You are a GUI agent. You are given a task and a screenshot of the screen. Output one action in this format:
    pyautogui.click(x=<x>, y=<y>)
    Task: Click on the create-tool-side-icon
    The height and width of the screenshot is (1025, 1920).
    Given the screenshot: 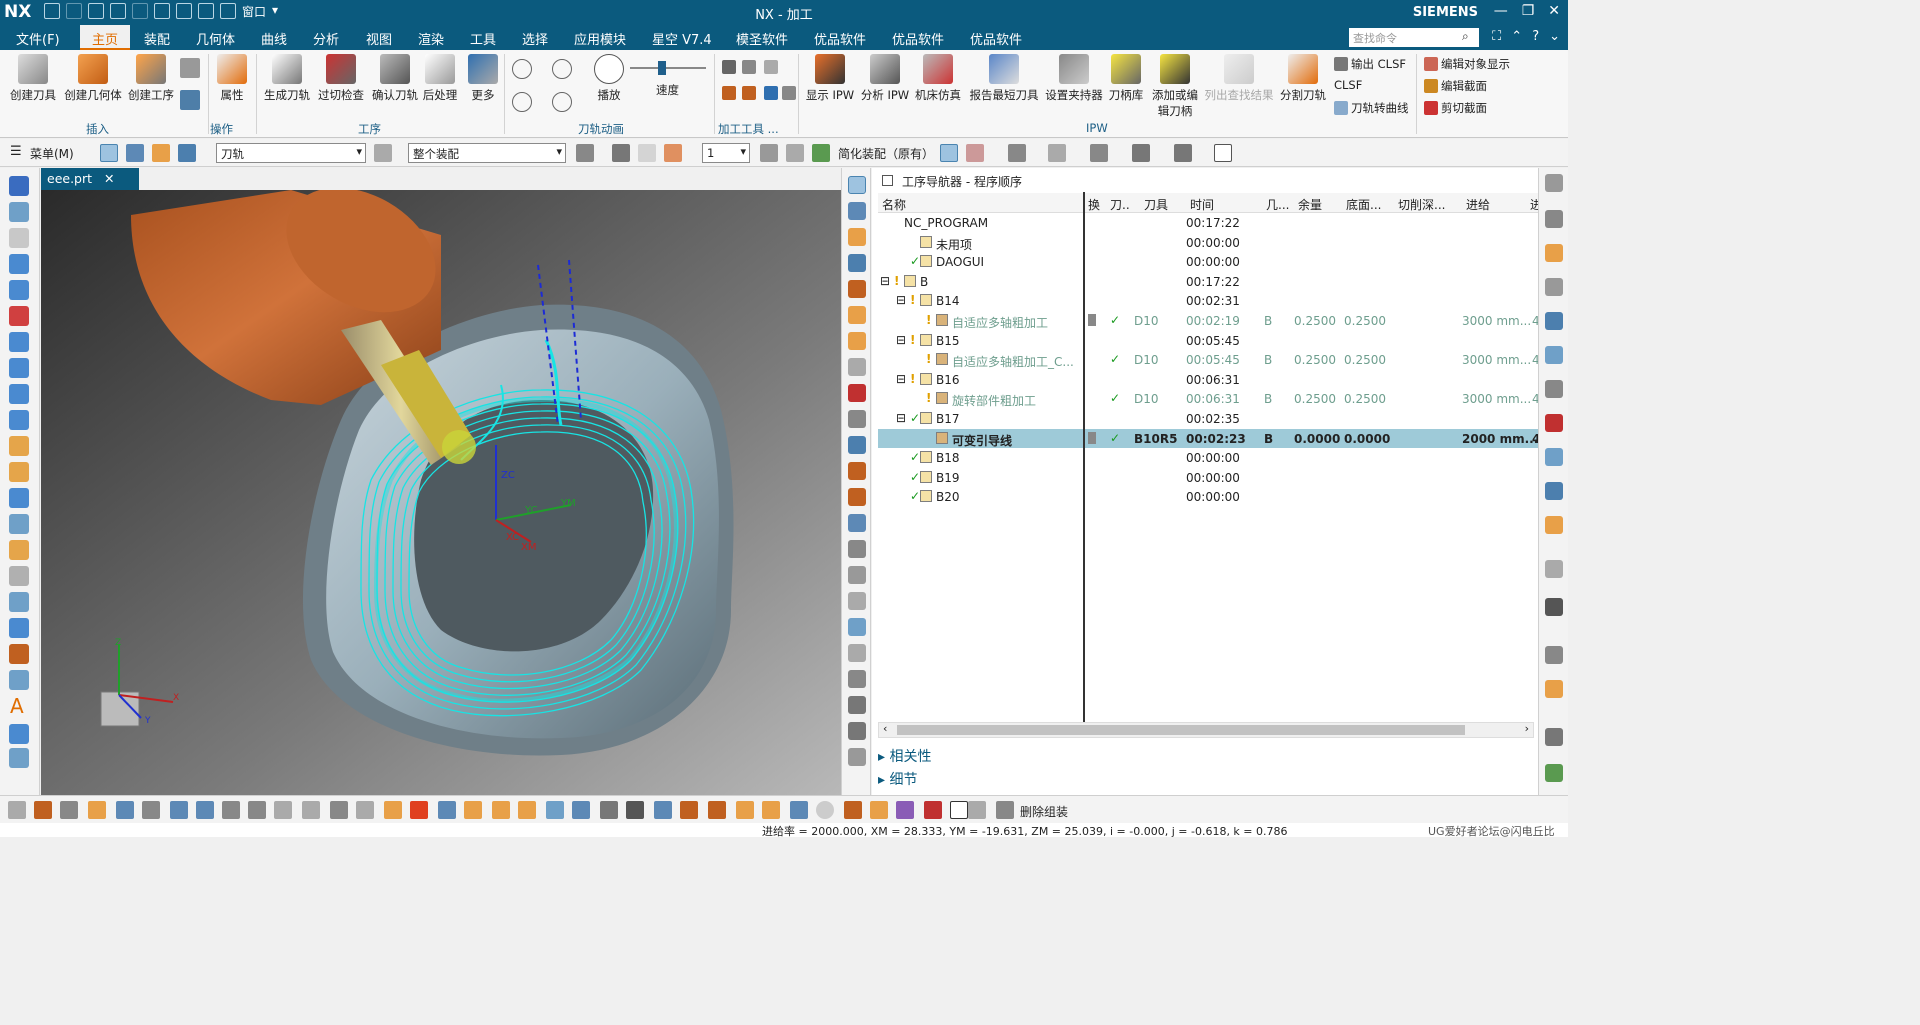 What is the action you would take?
    pyautogui.click(x=857, y=315)
    